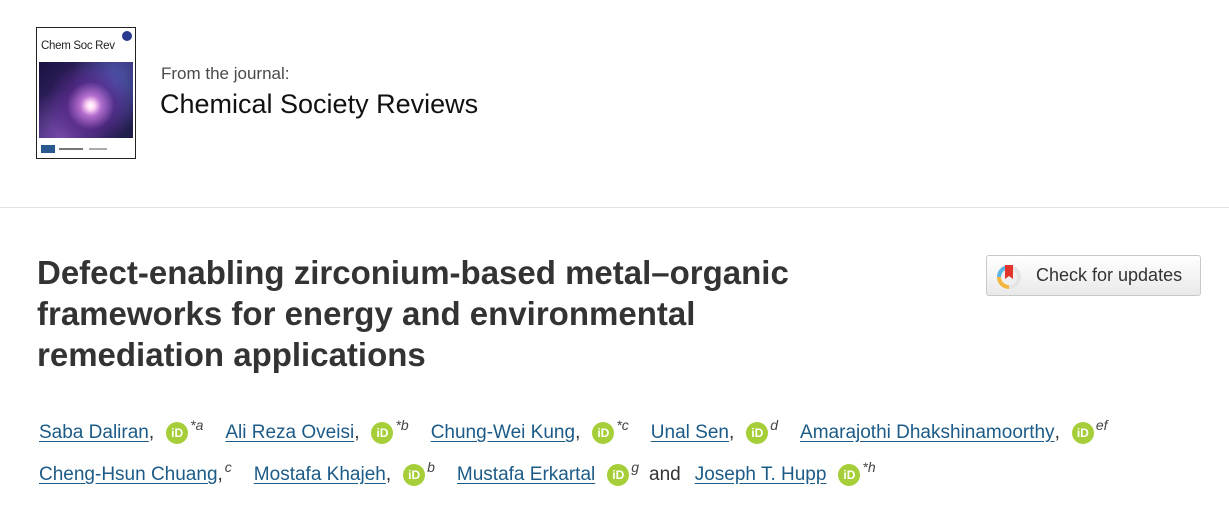  Describe the element at coordinates (774, 425) in the screenshot. I see `affiliation-marker: d` at that location.